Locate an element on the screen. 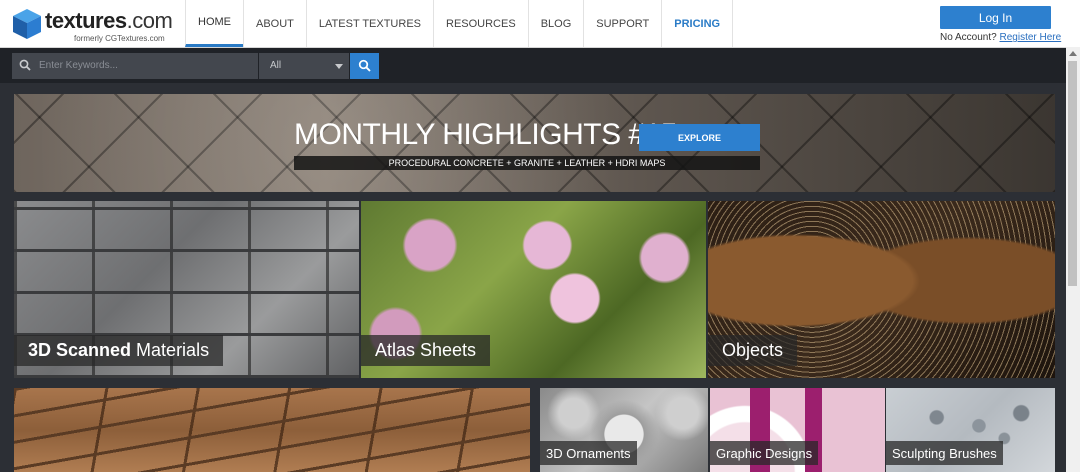 Image resolution: width=1080 pixels, height=472 pixels. tile-graphic-designs: Graphic Designs is located at coordinates (797, 430).